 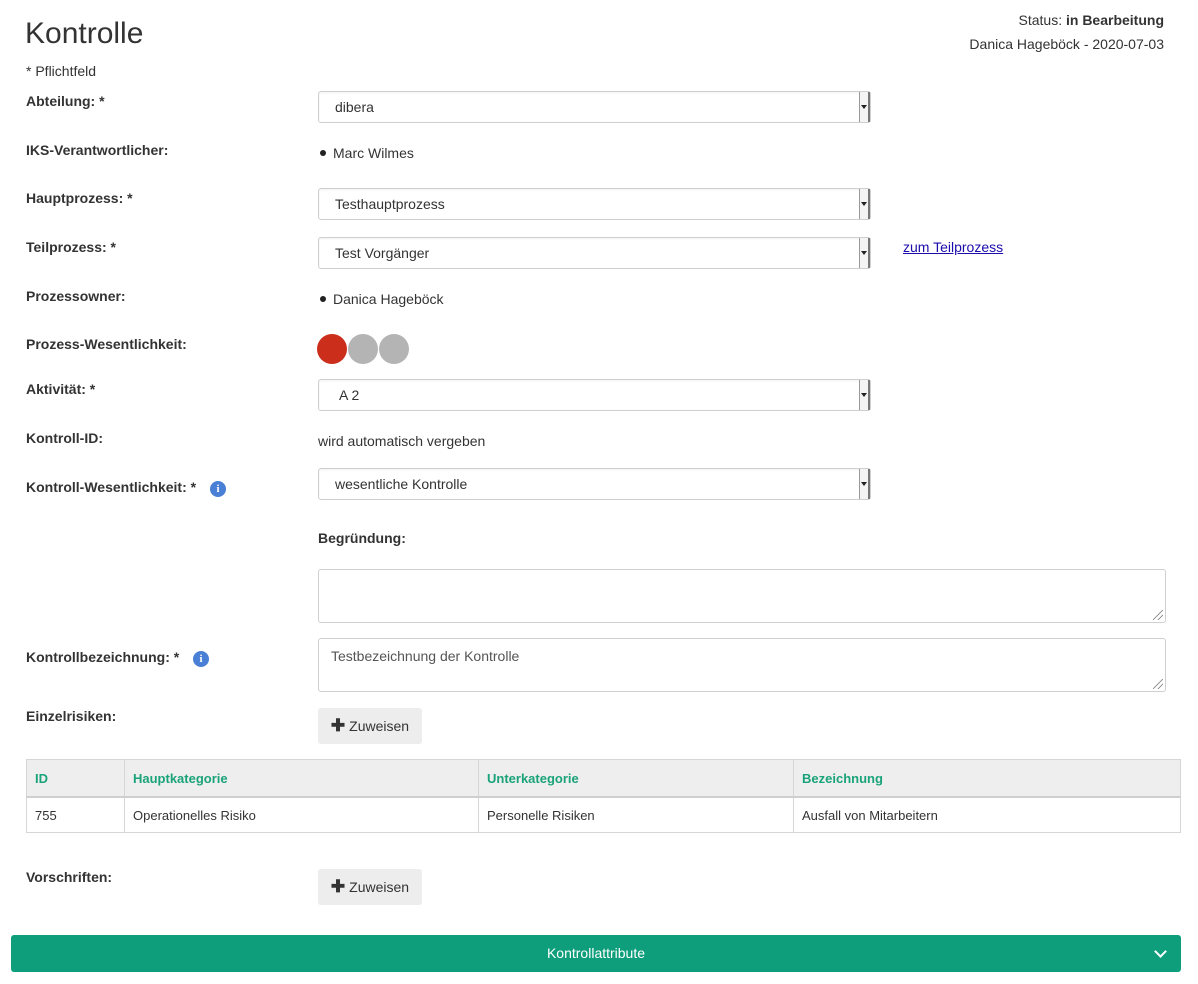 What do you see at coordinates (64, 438) in the screenshot?
I see `kontroll-id-label: Kontroll-ID:` at bounding box center [64, 438].